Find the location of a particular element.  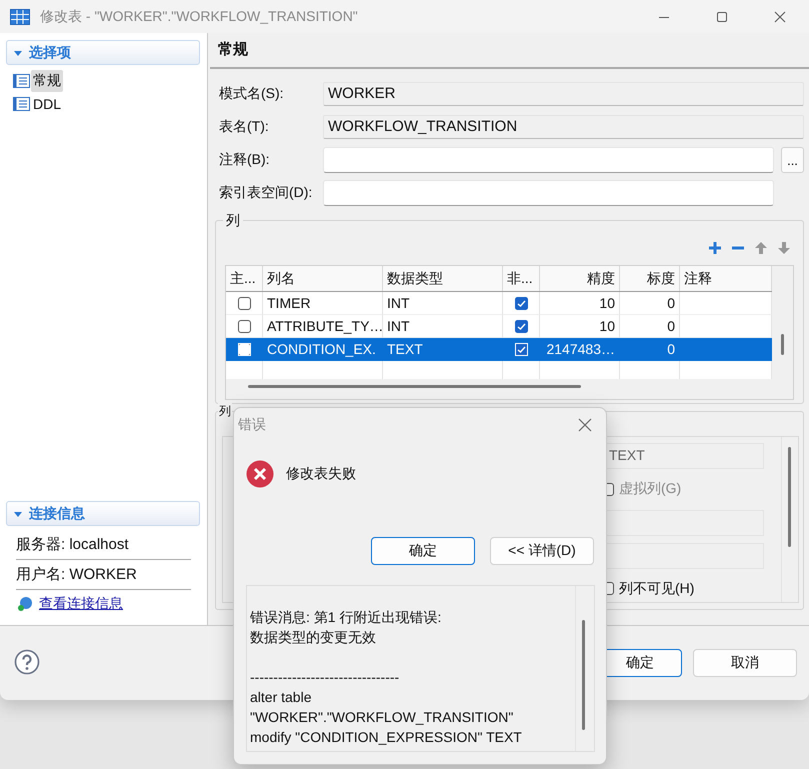

nav-item: DDL is located at coordinates (47, 104).